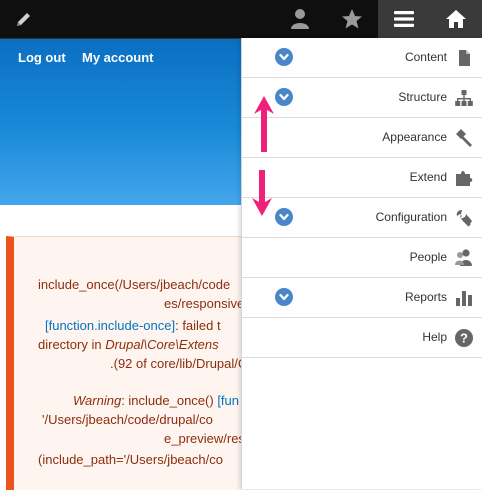 The image size is (482, 490). Describe the element at coordinates (362, 138) in the screenshot. I see `tray-item-appearance: Appearance` at that location.